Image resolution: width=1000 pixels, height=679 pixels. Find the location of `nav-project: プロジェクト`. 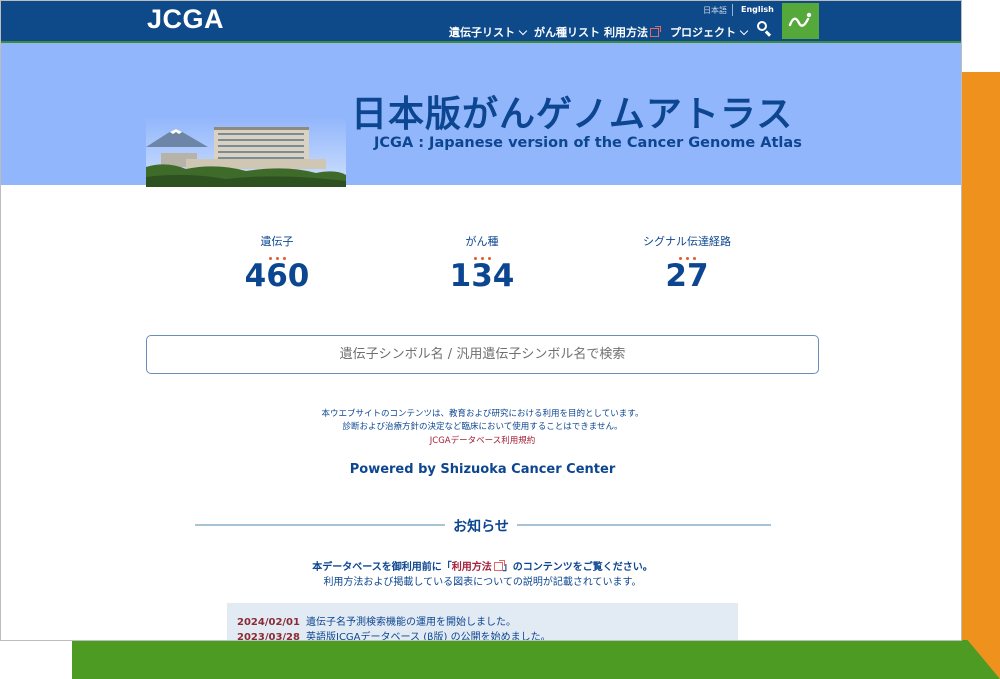

nav-project: プロジェクト is located at coordinates (709, 32).